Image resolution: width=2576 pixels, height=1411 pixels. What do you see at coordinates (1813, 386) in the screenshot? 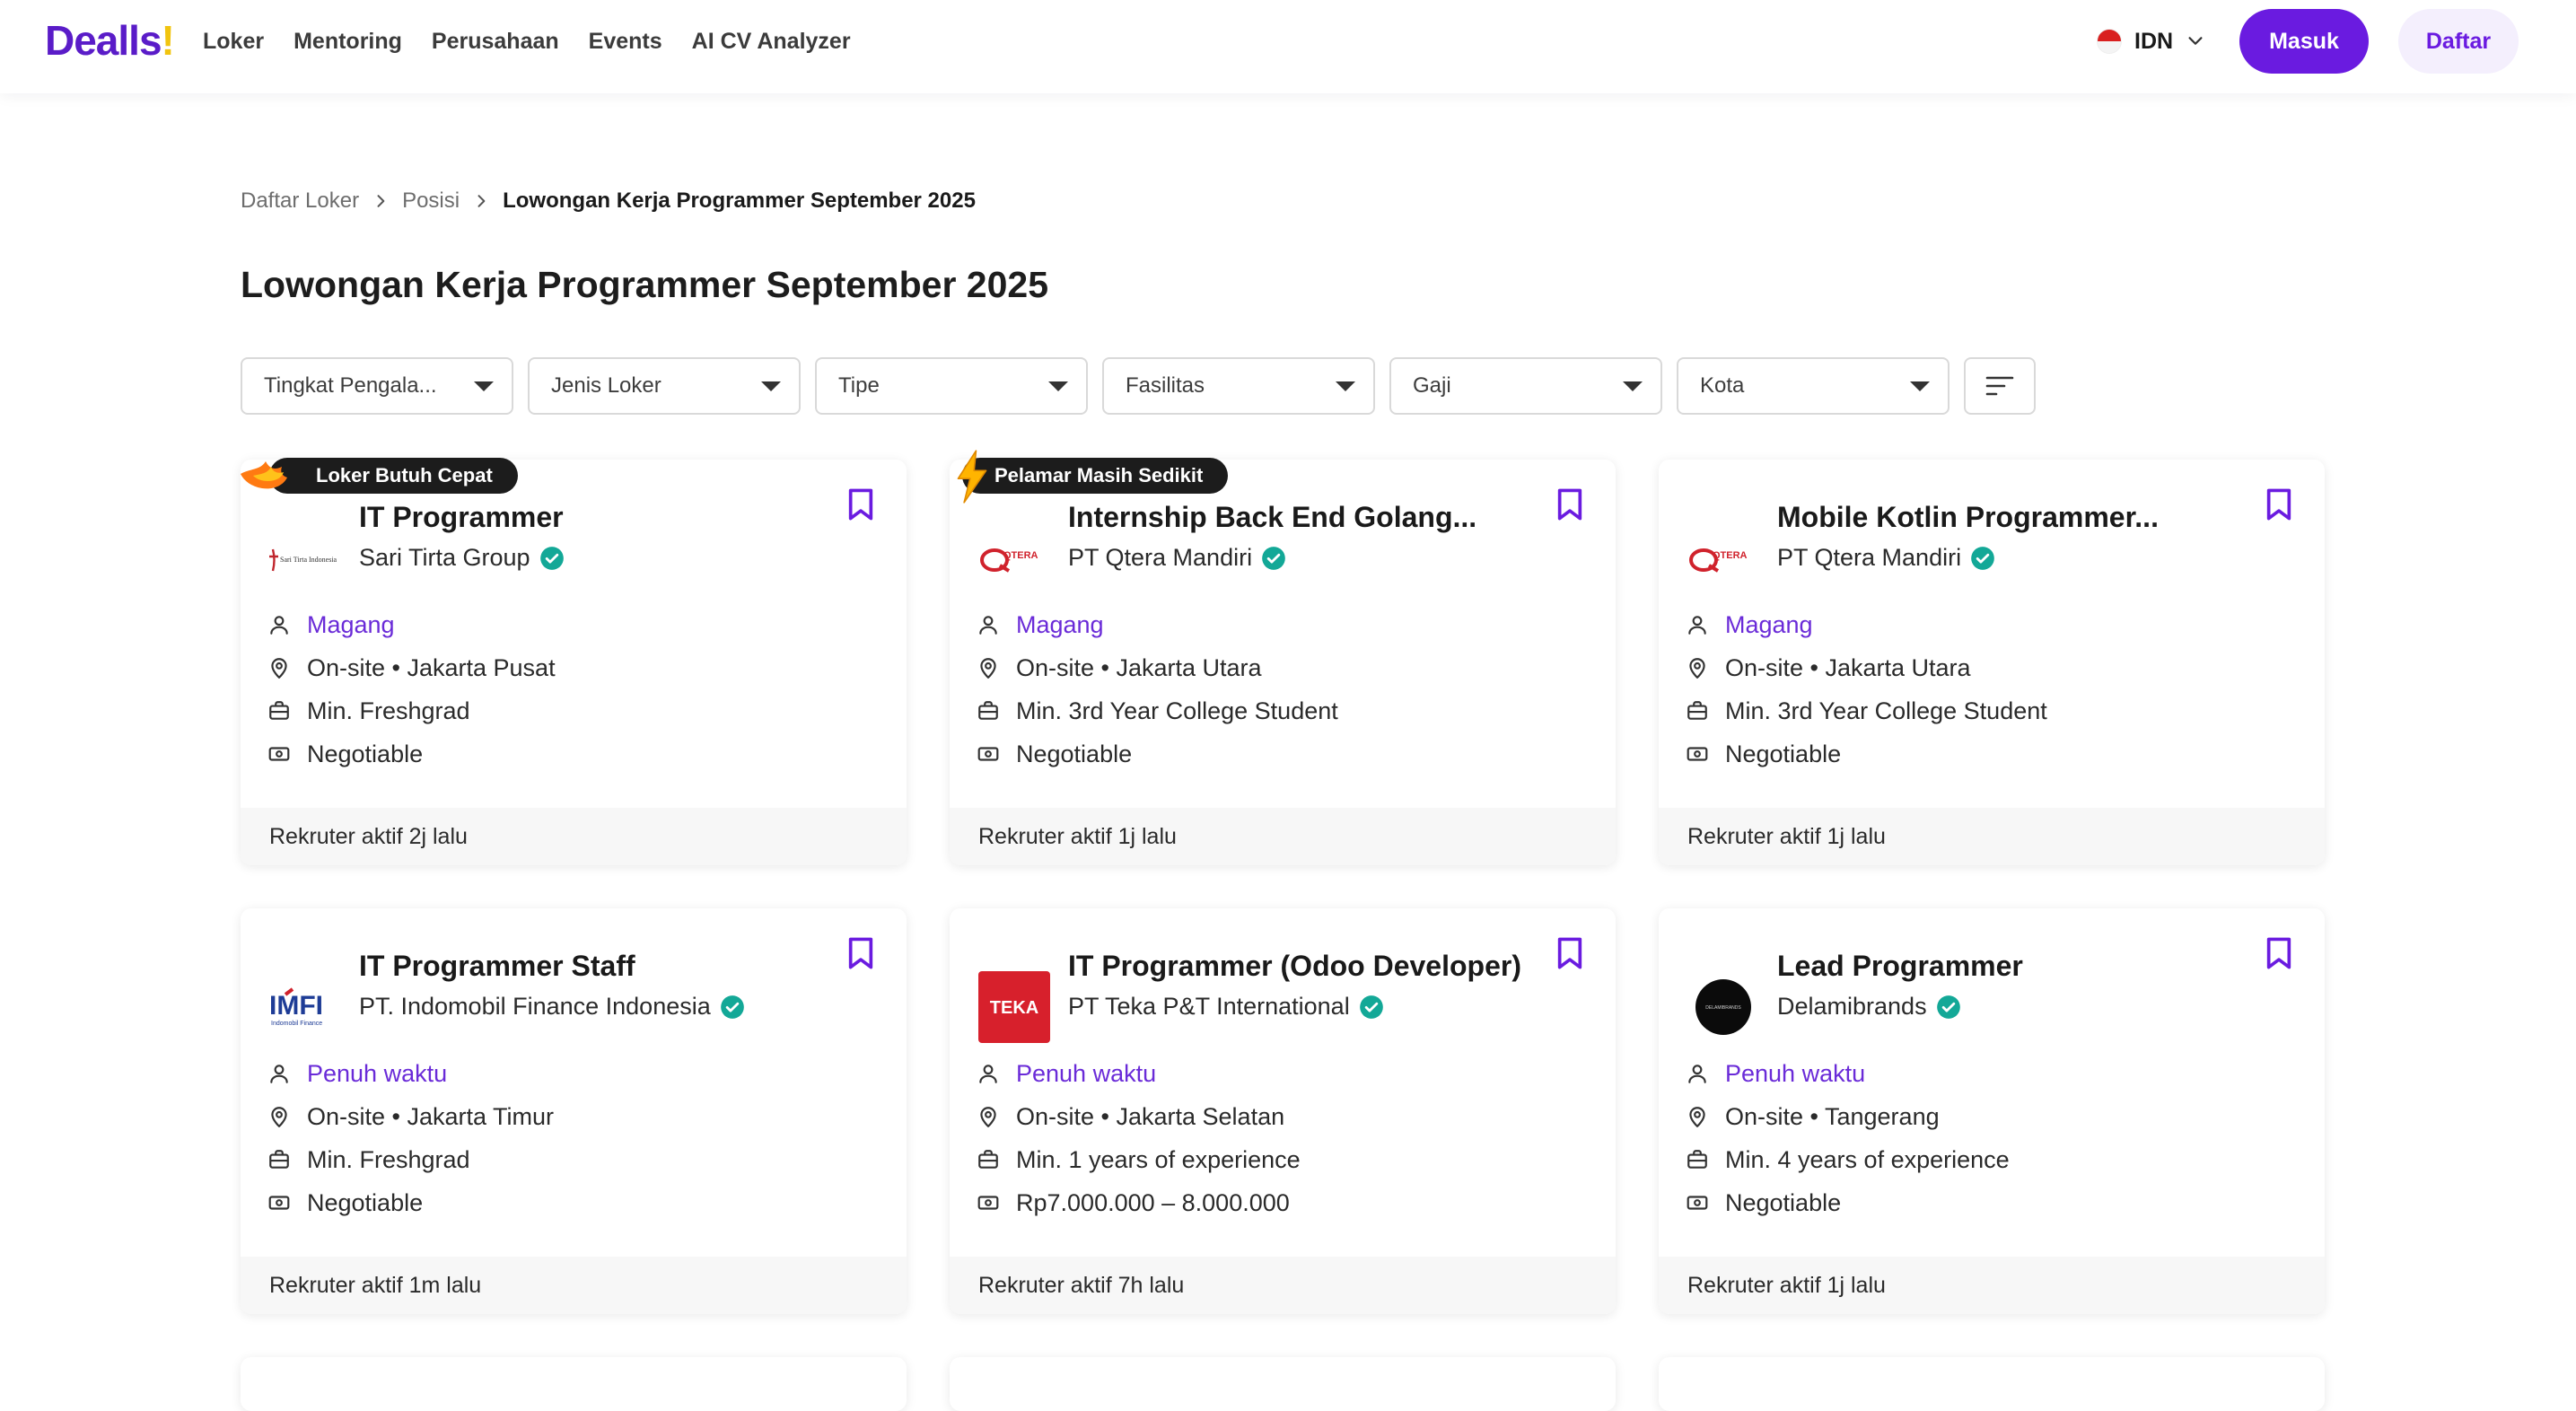
I see `filter-city: Kota` at bounding box center [1813, 386].